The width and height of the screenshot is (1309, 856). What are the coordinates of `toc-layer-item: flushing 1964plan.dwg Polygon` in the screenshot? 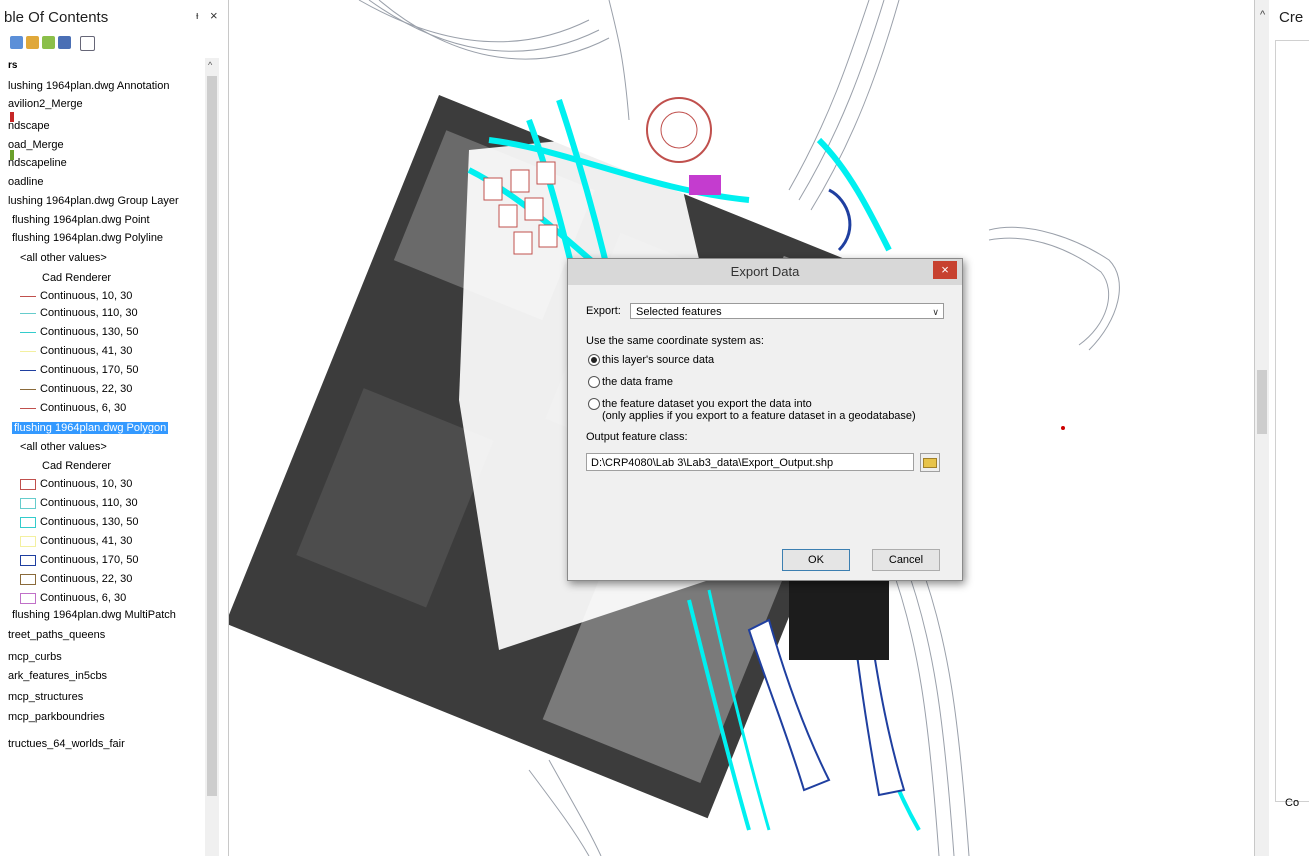 It's located at (90, 428).